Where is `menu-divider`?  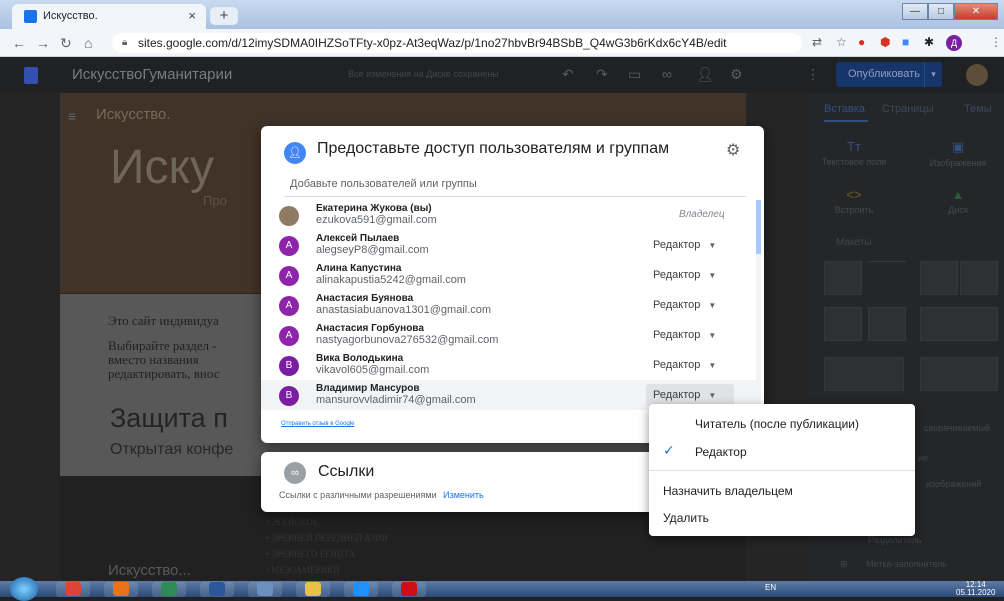
menu-divider is located at coordinates (782, 470).